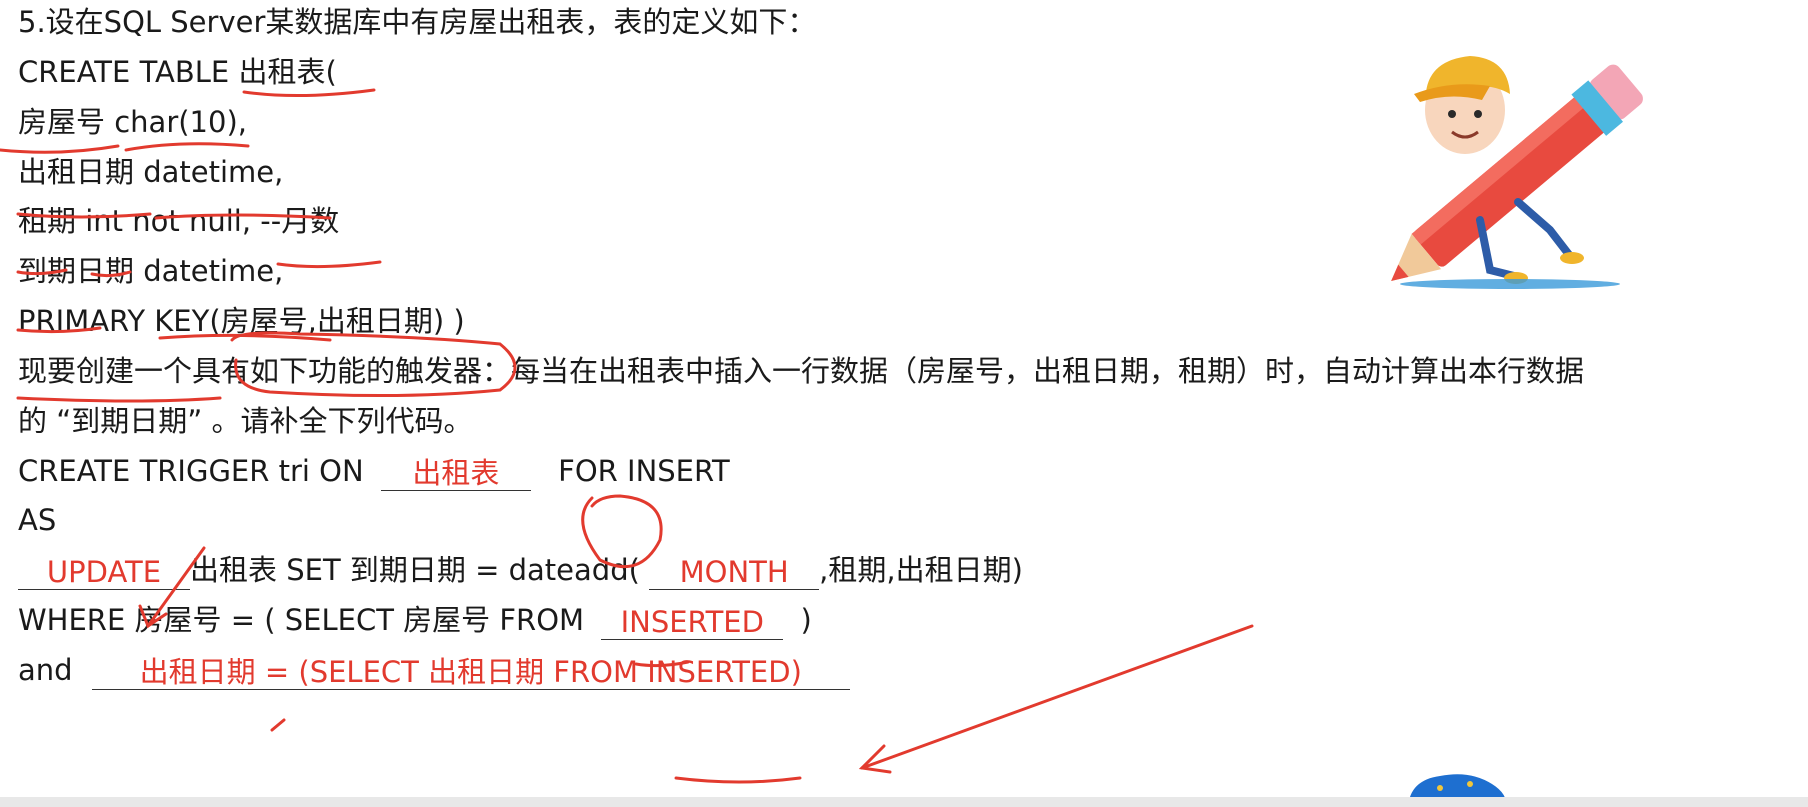  I want to click on boy-with-pencil-illustration, so click(1517, 172).